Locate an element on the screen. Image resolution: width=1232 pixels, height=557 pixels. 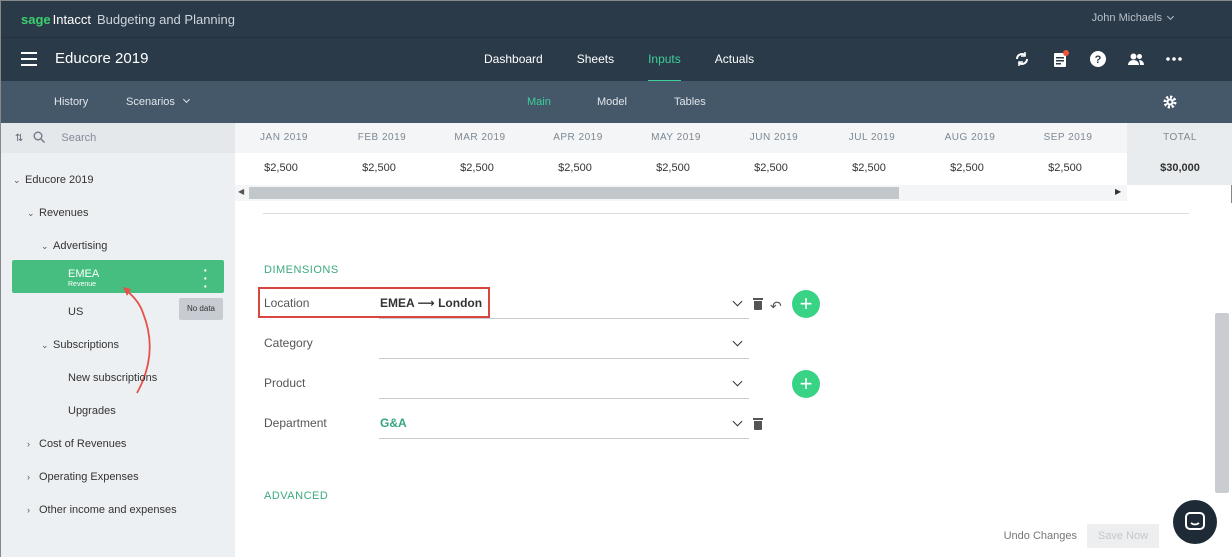
dimension-label: Product is located at coordinates (285, 383).